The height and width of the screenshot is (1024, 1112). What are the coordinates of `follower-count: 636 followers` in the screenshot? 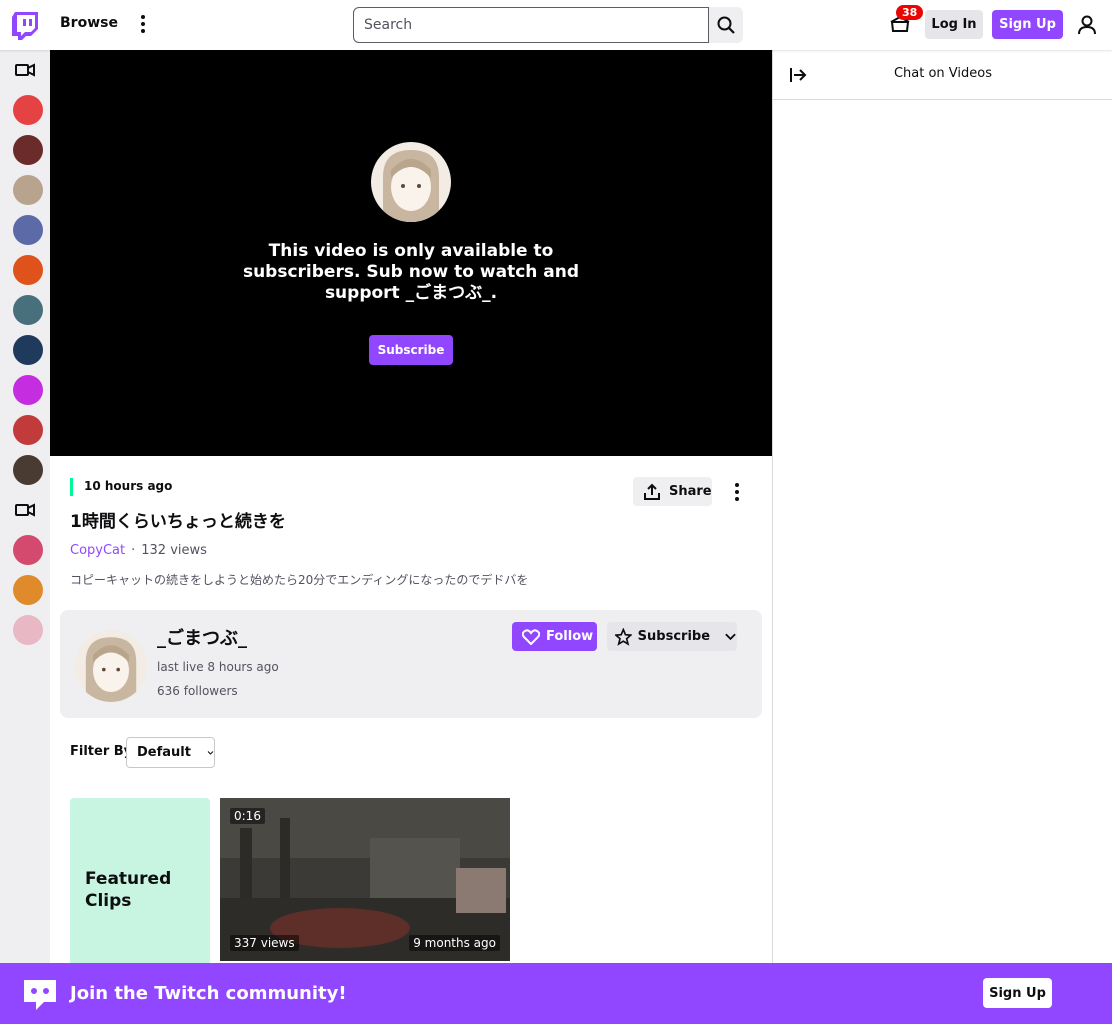 It's located at (197, 691).